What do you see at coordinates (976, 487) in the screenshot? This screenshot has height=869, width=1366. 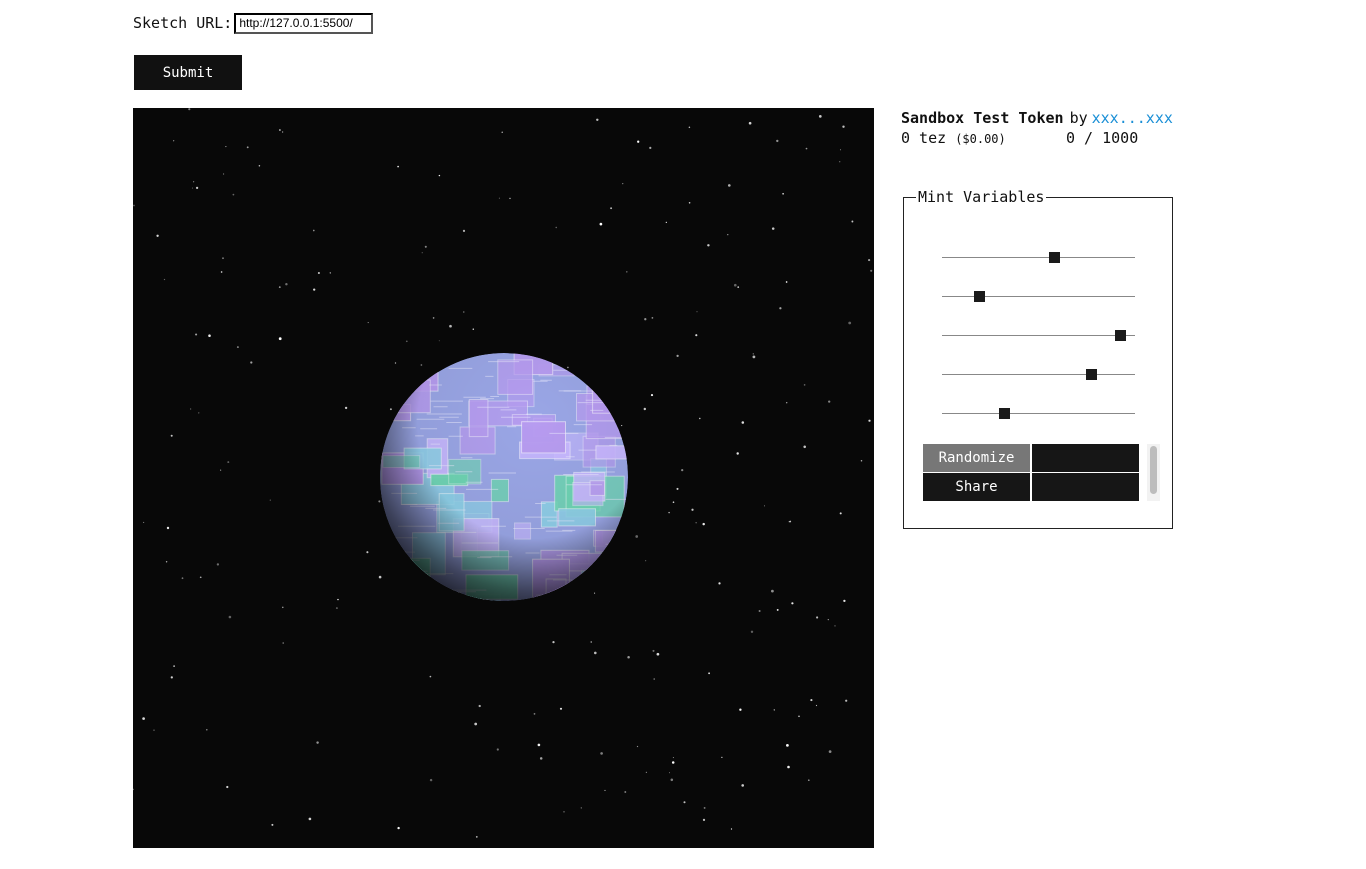 I see `share-button: Share` at bounding box center [976, 487].